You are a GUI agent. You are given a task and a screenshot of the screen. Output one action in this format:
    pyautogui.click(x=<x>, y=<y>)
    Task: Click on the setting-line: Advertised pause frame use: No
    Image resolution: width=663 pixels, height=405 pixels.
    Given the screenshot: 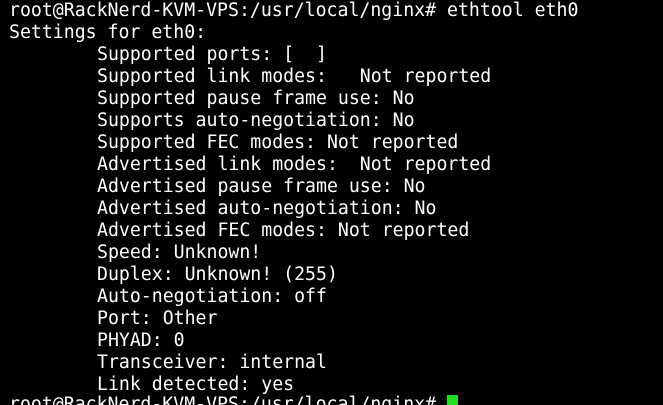 What is the action you would take?
    pyautogui.click(x=261, y=186)
    